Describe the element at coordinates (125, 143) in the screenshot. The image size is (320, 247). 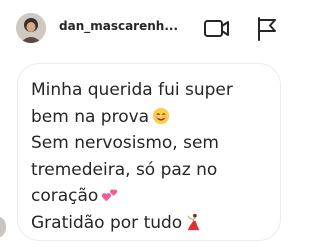
I see `message-line: Sem nervosismo, sem` at that location.